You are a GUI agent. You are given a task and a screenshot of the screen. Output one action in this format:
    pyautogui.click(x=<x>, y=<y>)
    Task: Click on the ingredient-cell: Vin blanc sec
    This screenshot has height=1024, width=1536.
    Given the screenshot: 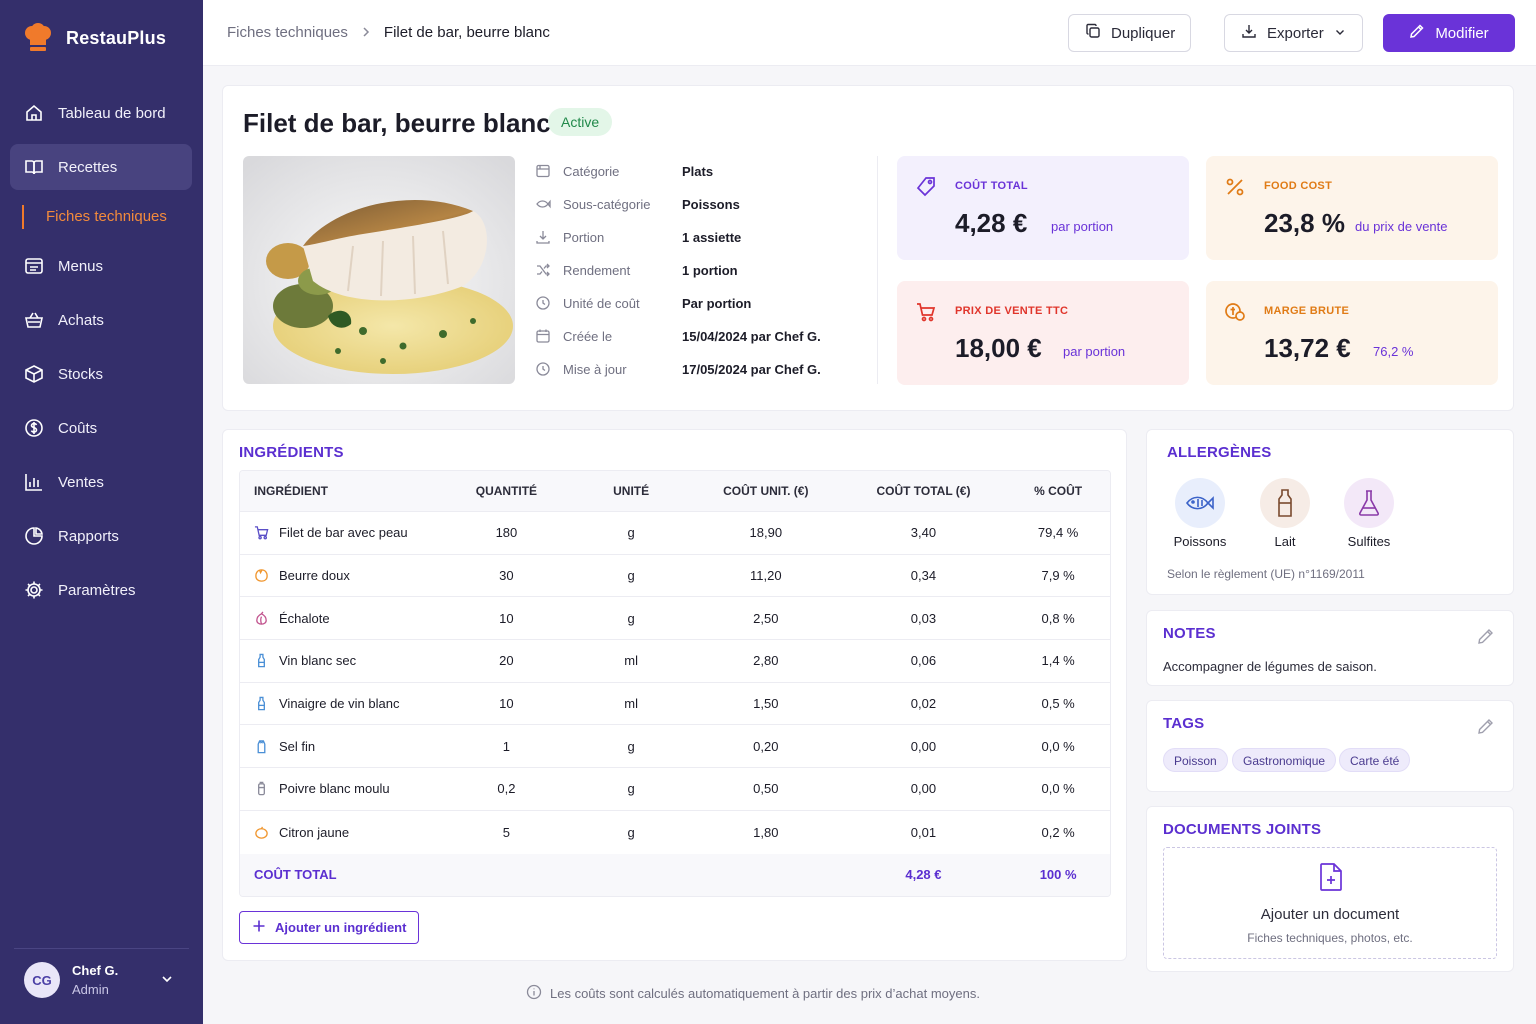 What is the action you would take?
    pyautogui.click(x=341, y=660)
    